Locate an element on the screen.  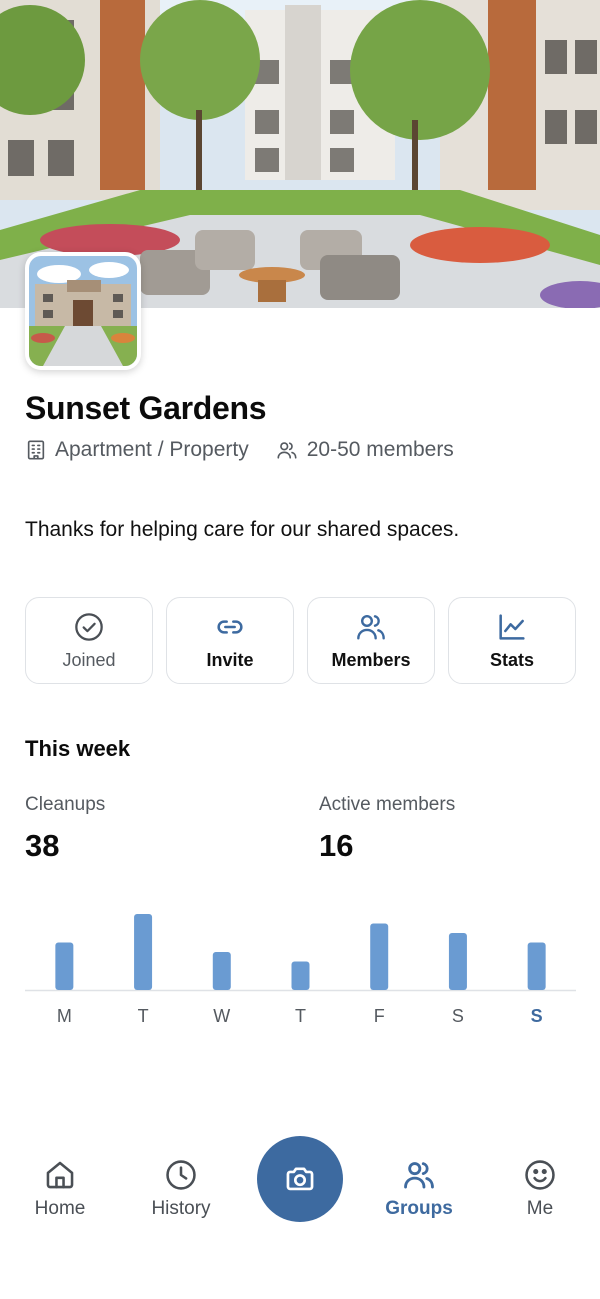
joined-button: Joined is located at coordinates (89, 640).